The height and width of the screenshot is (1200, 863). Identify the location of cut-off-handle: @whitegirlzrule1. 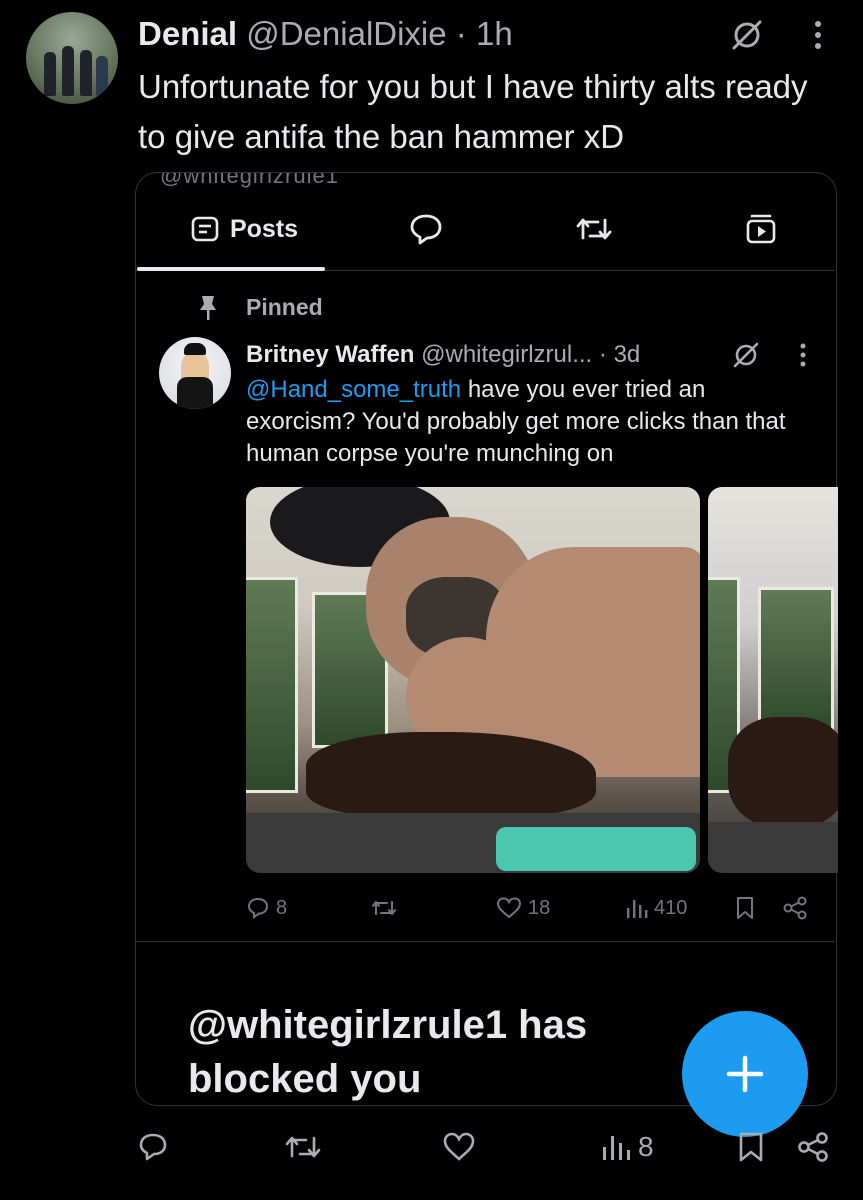
(249, 175).